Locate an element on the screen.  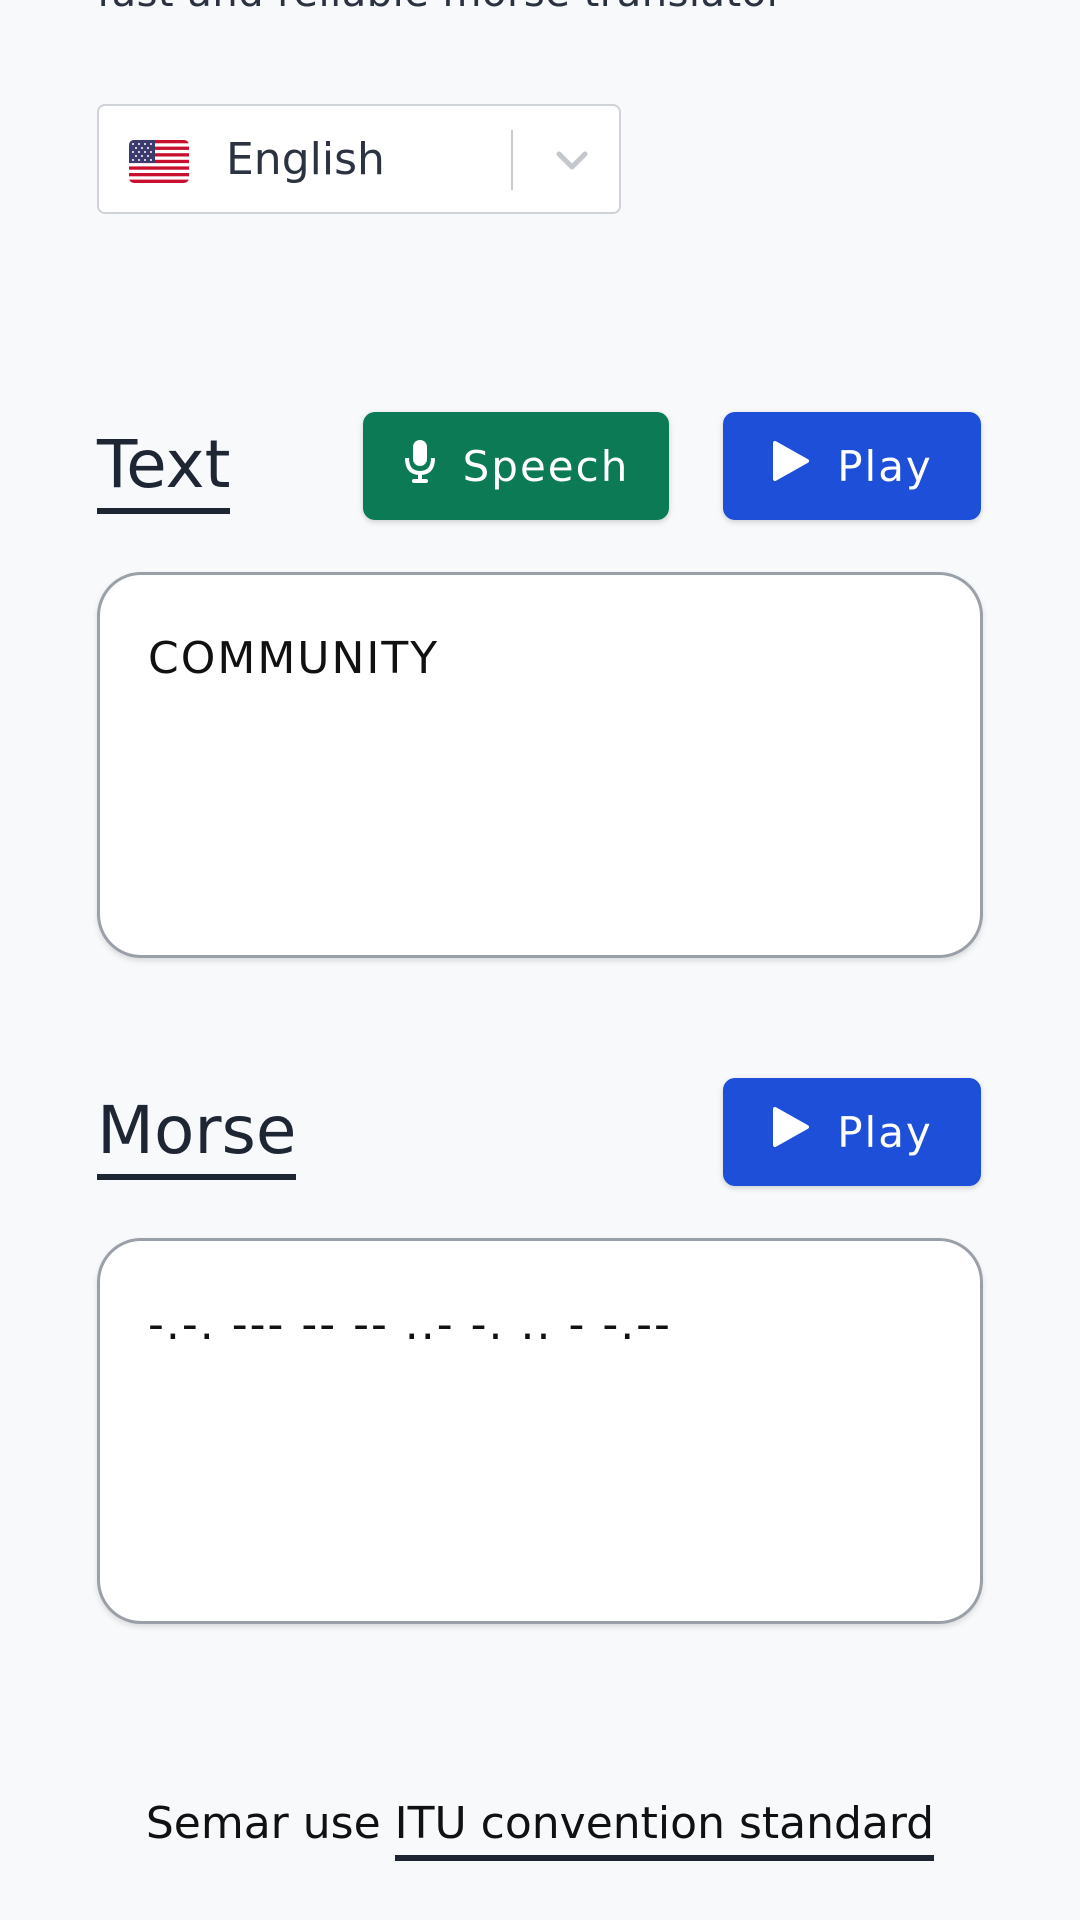
text-play-button: Play is located at coordinates (852, 466).